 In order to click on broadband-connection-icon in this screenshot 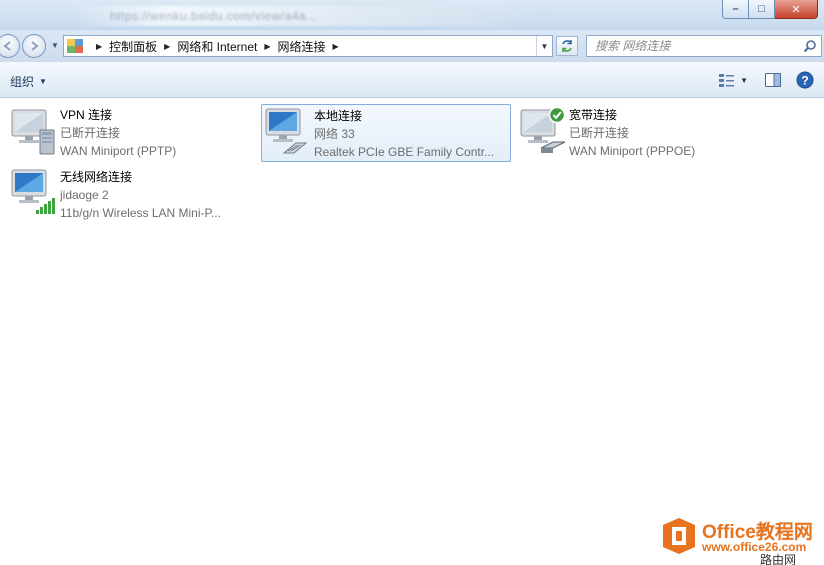, I will do `click(543, 131)`.